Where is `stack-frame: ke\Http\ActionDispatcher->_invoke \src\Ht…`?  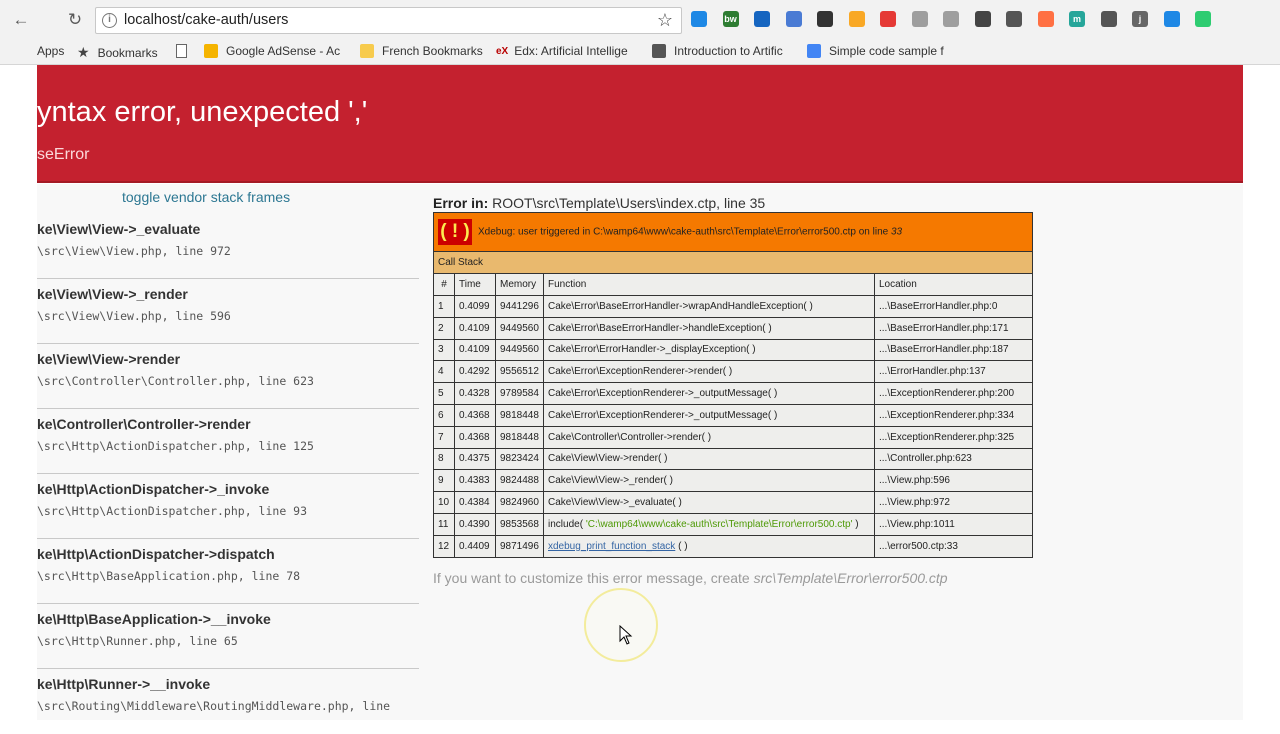 stack-frame: ke\Http\ActionDispatcher->_invoke \src\Ht… is located at coordinates (228, 506).